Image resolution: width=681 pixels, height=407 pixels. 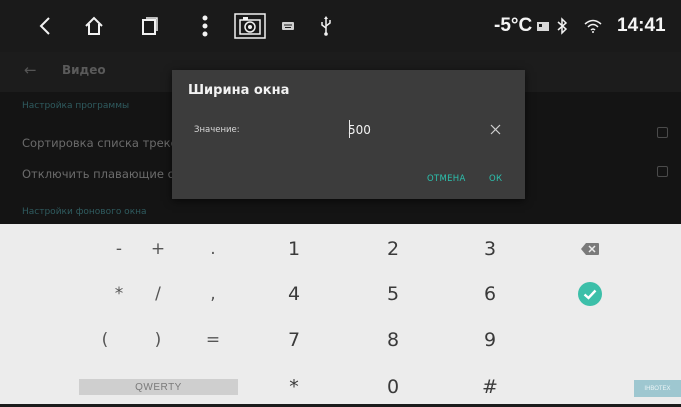 What do you see at coordinates (250, 26) in the screenshot?
I see `camera-icon` at bounding box center [250, 26].